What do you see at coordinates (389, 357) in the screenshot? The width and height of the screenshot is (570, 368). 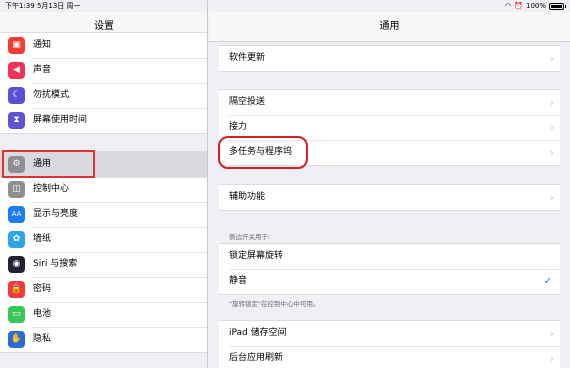 I see `settings-row: 后台应用刷新 ›` at bounding box center [389, 357].